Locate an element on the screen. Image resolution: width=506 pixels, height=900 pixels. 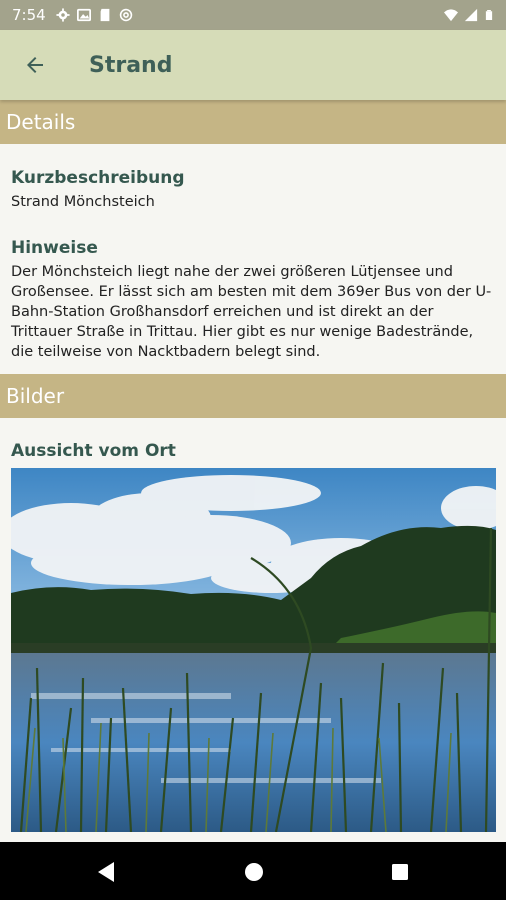
hinweise-title: Hinweise is located at coordinates (54, 248).